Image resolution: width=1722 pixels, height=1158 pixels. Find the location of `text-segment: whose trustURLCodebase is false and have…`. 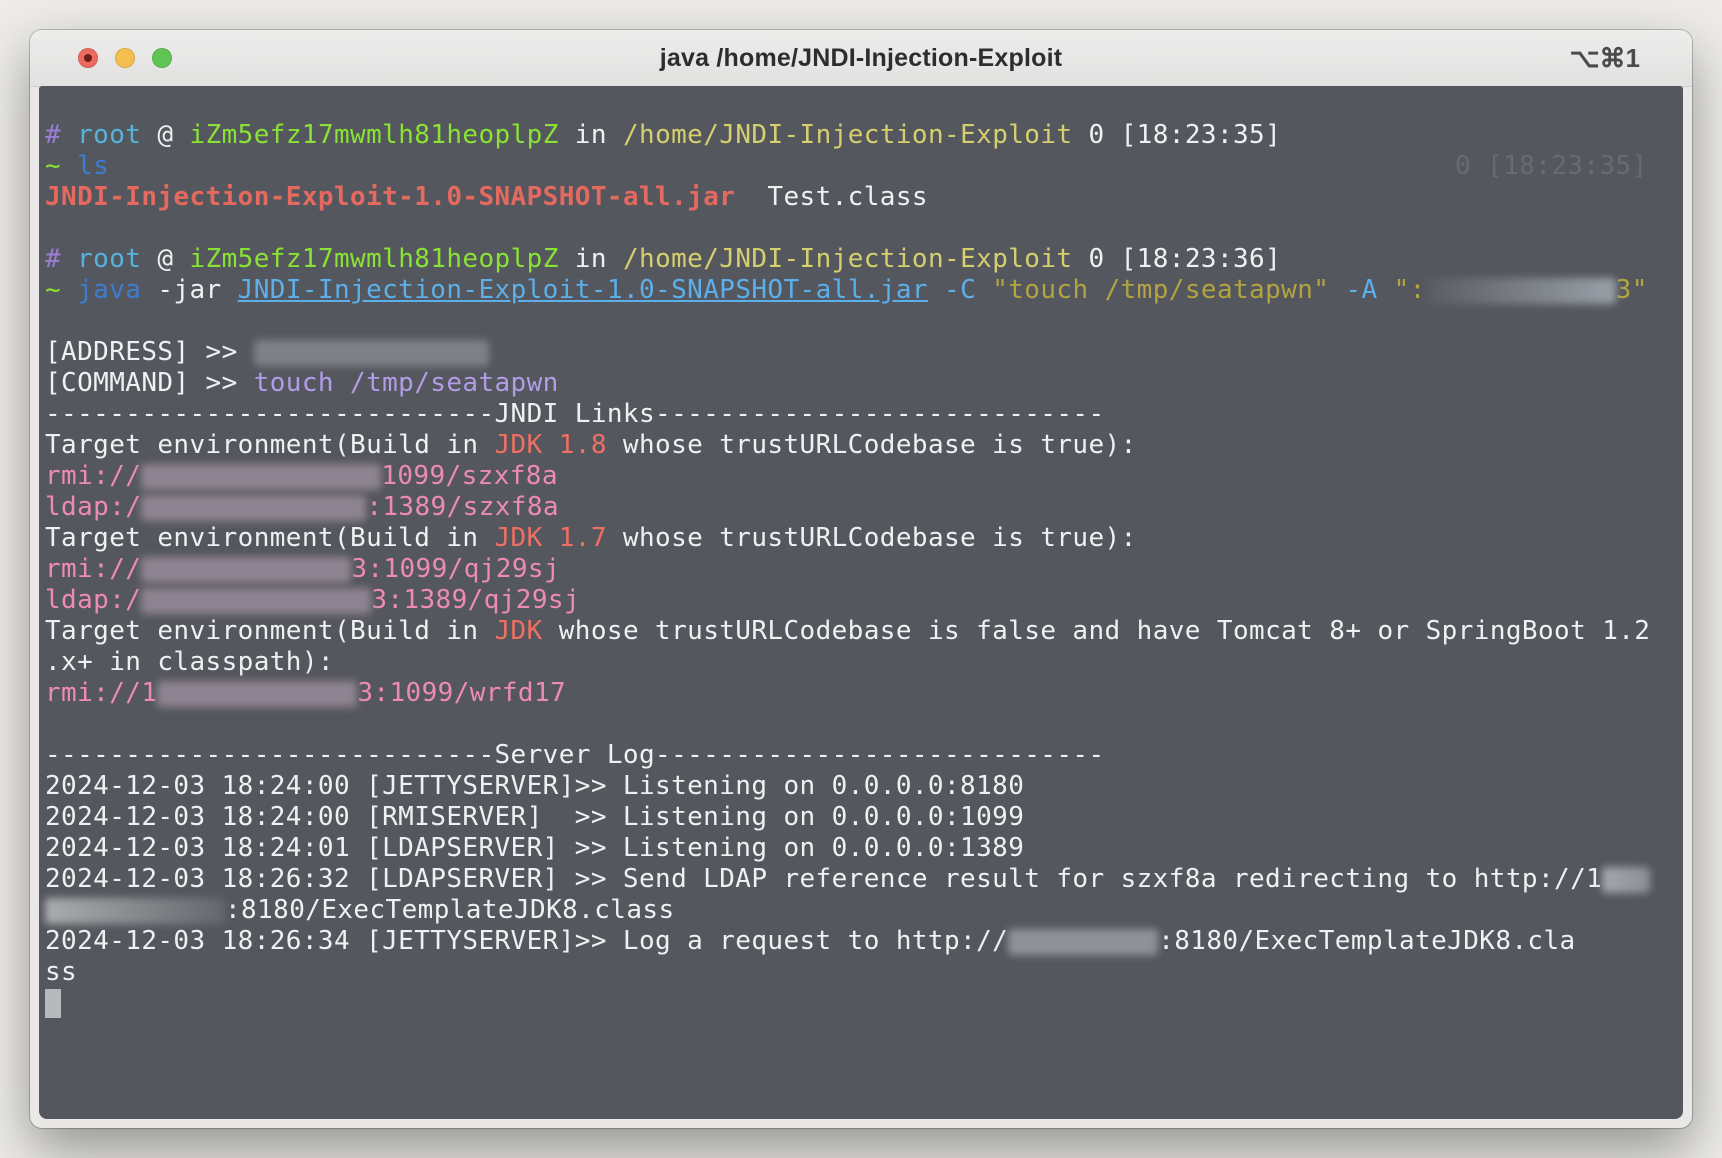

text-segment: whose trustURLCodebase is false and have… is located at coordinates (1096, 631).